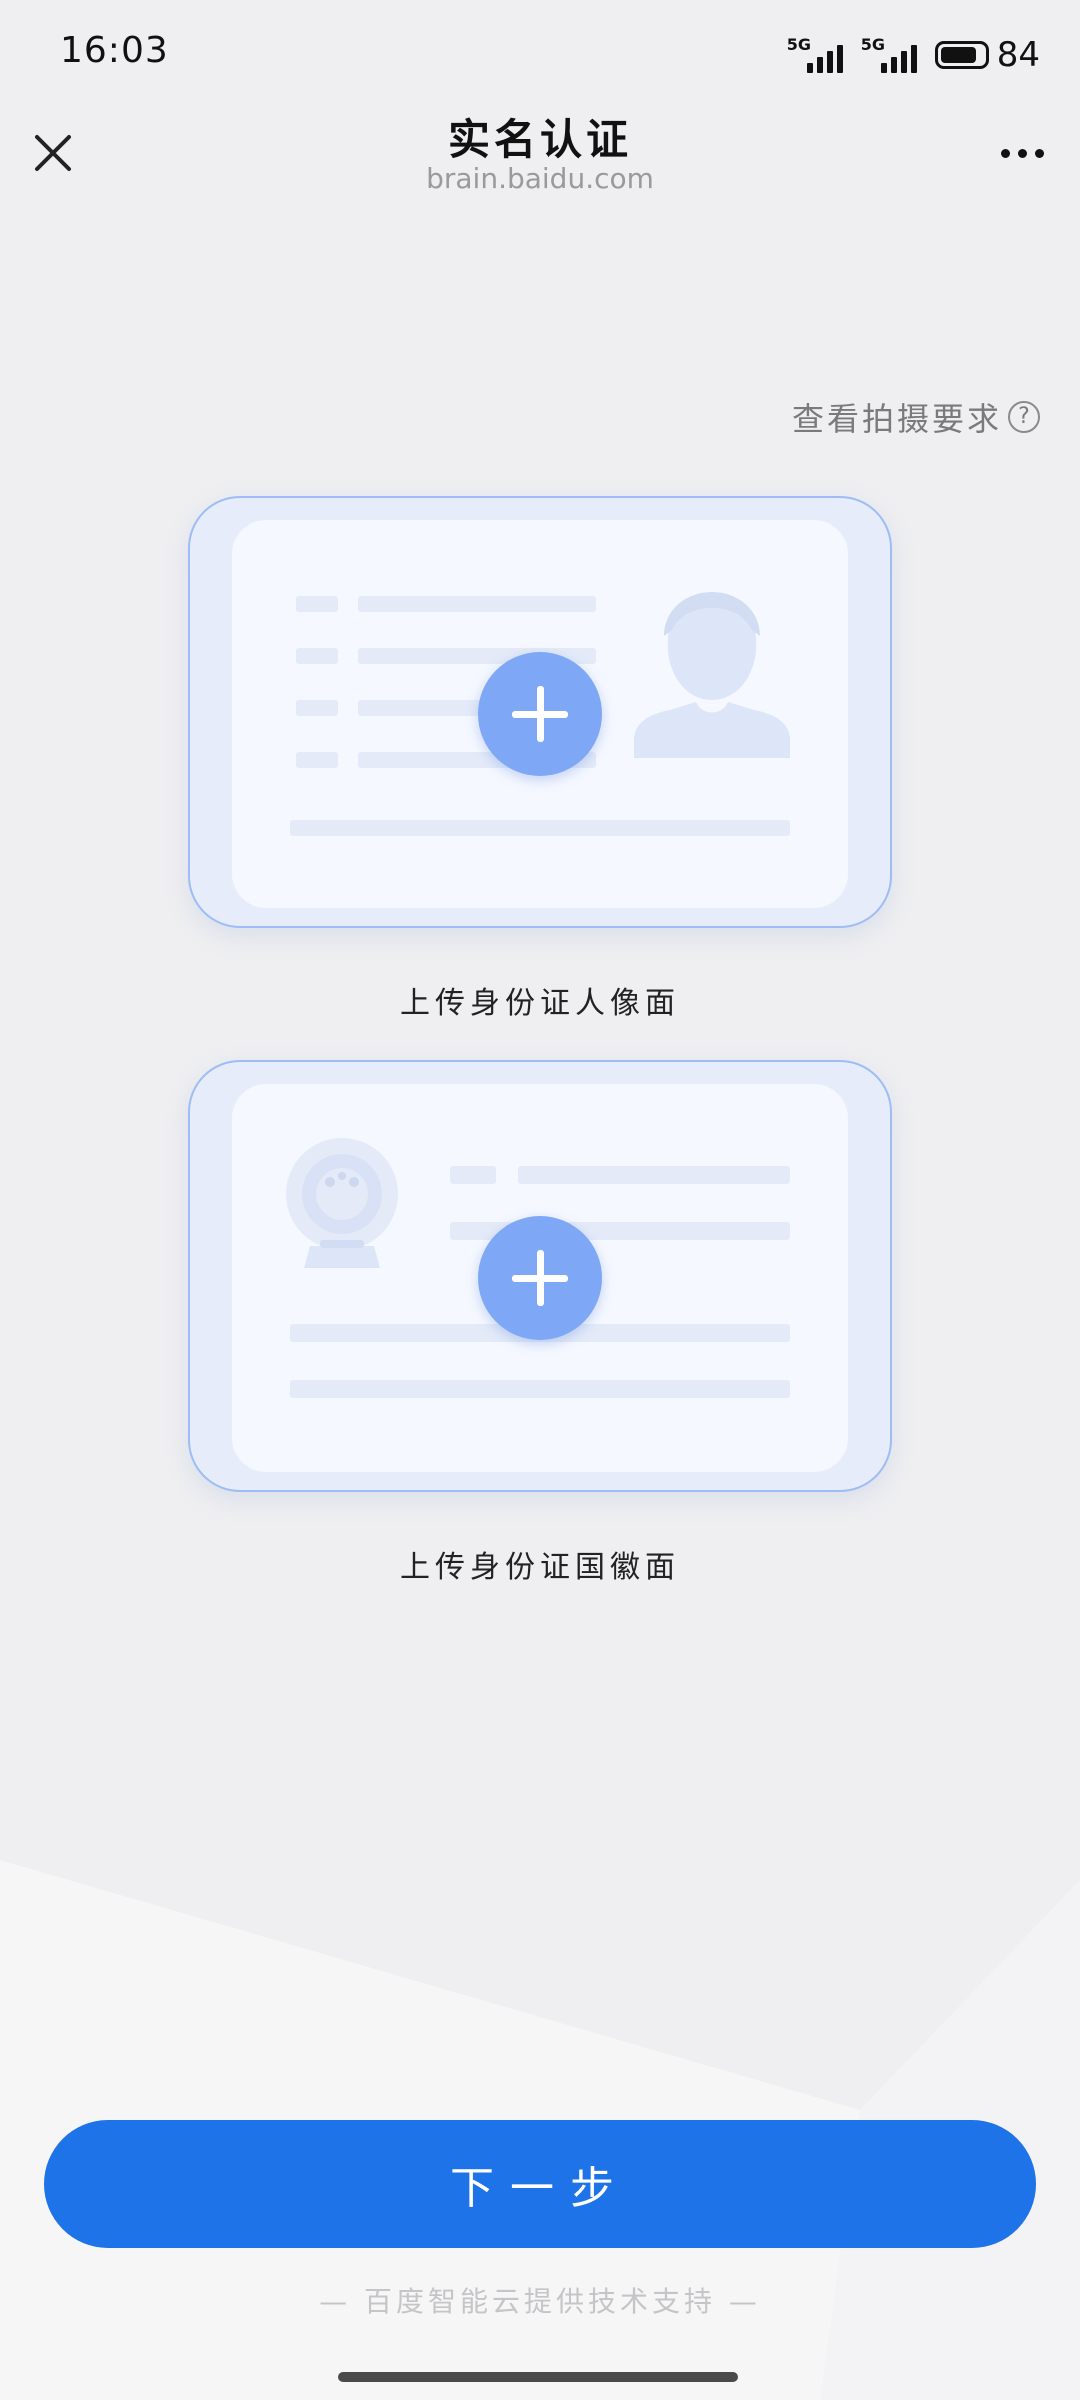 The width and height of the screenshot is (1080, 2400). I want to click on title-bar: 实名认证 brain.baidu.com, so click(540, 160).